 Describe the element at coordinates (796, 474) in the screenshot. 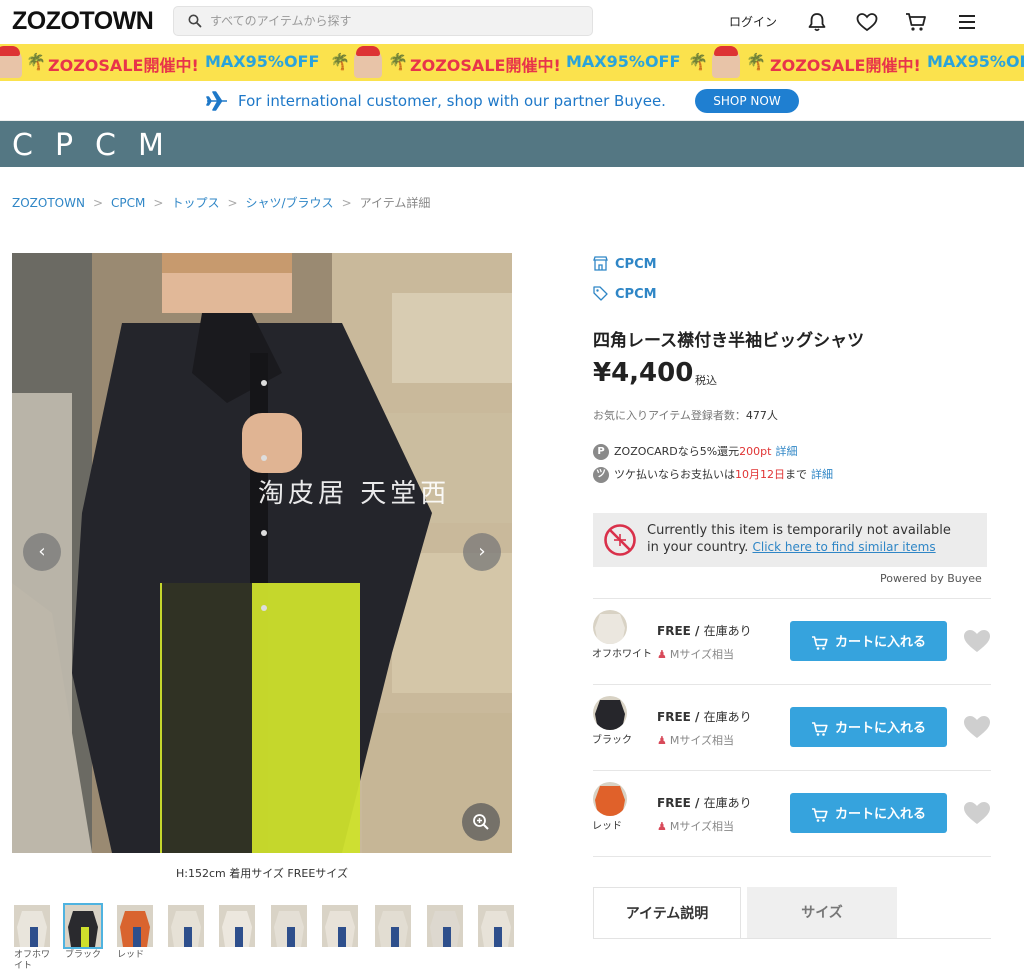

I see `tsuke-suffix: まで` at that location.